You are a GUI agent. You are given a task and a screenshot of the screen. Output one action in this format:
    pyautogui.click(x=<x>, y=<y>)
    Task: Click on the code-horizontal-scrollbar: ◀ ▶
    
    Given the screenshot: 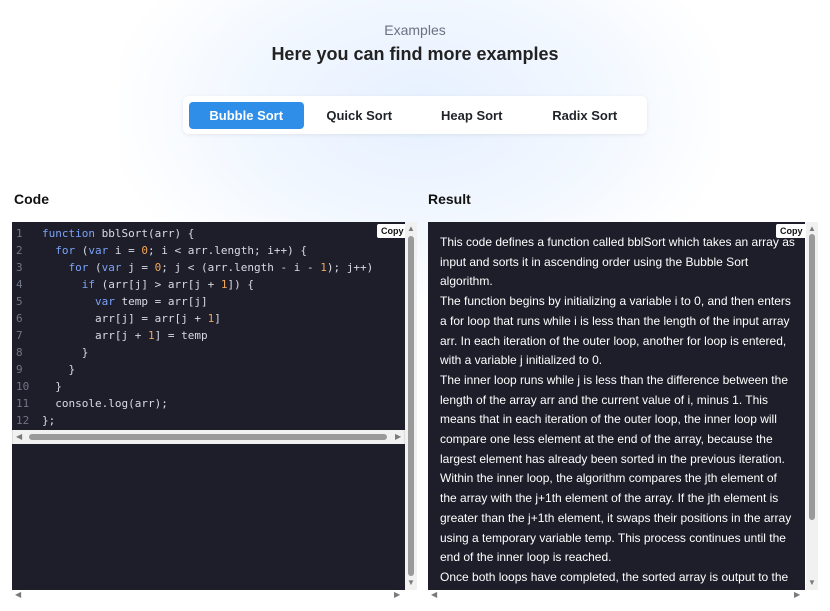 What is the action you would take?
    pyautogui.click(x=208, y=437)
    